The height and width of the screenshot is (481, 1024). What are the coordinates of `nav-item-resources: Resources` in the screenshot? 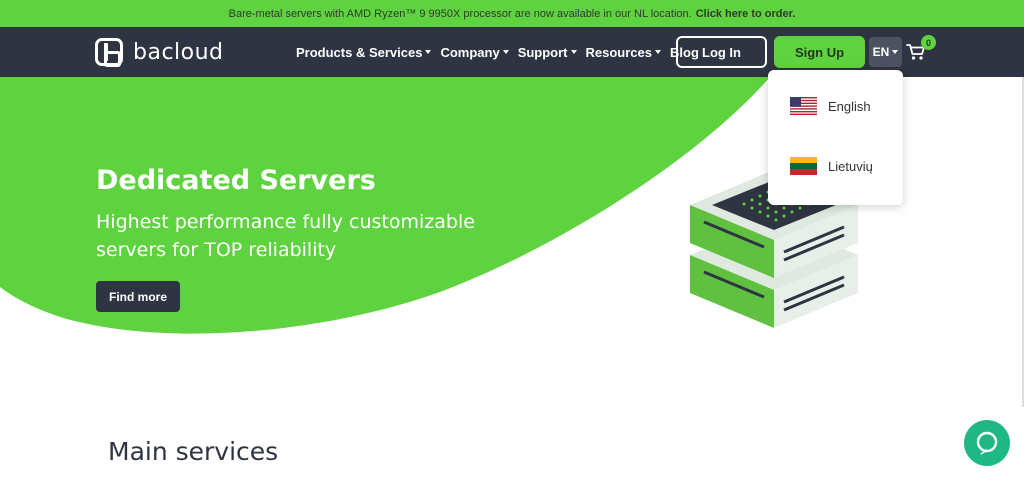 It's located at (623, 52).